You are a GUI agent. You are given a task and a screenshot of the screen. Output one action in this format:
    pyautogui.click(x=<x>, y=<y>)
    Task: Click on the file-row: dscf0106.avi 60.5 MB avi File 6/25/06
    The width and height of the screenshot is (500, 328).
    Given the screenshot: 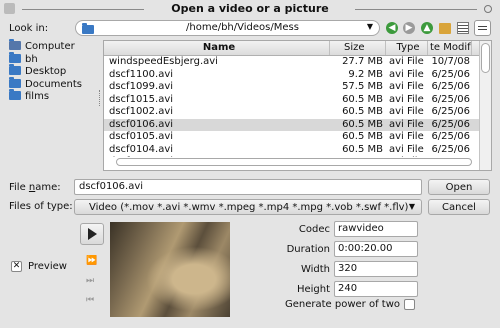 What is the action you would take?
    pyautogui.click(x=297, y=124)
    